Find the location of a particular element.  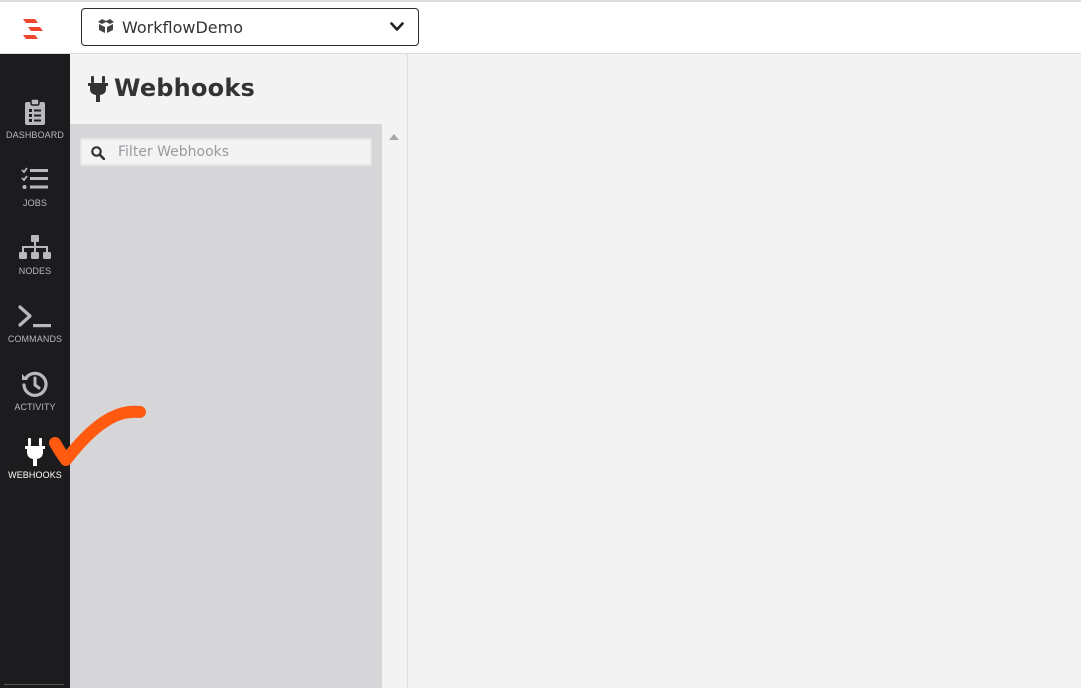

tasks-icon is located at coordinates (34, 178).